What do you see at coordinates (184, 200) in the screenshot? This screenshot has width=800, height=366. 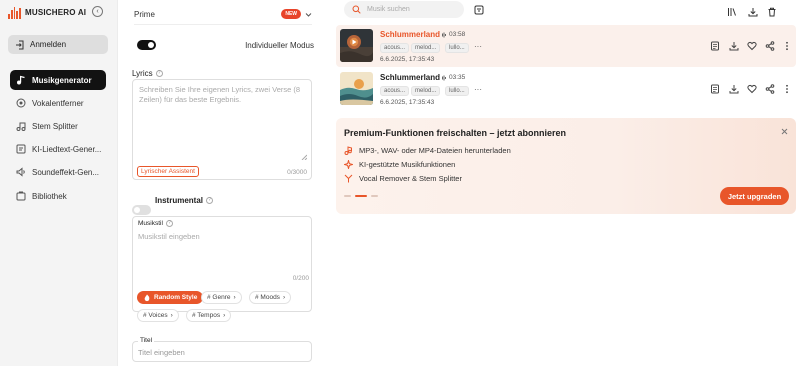 I see `instrumental-label: Instrumental ?` at bounding box center [184, 200].